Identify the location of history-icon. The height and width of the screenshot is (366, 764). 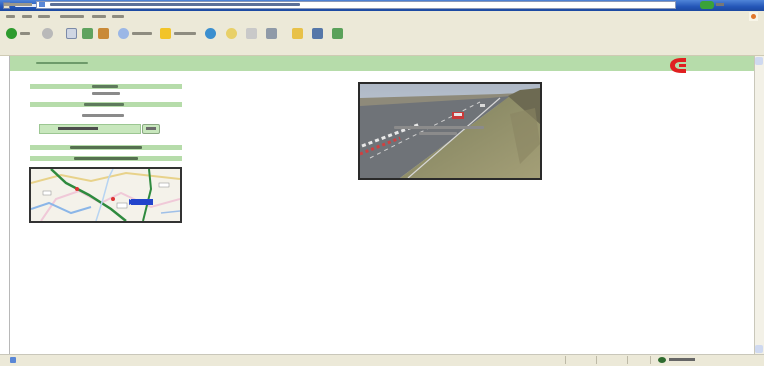
(231, 33).